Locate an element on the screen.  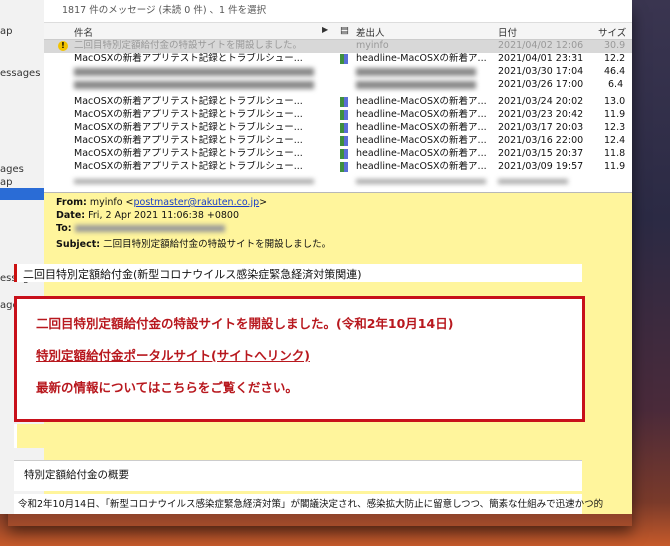
overview-title: 特別定額給付金の概要 is located at coordinates (76, 475).